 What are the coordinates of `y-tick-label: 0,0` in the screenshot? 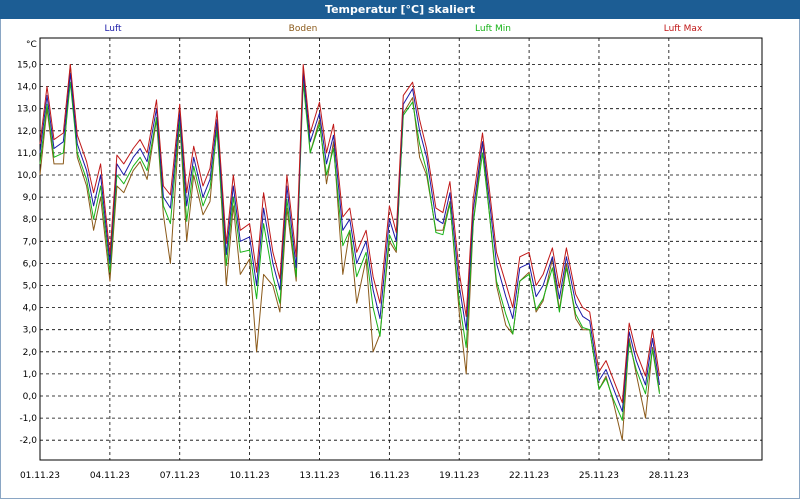 It's located at (30, 397).